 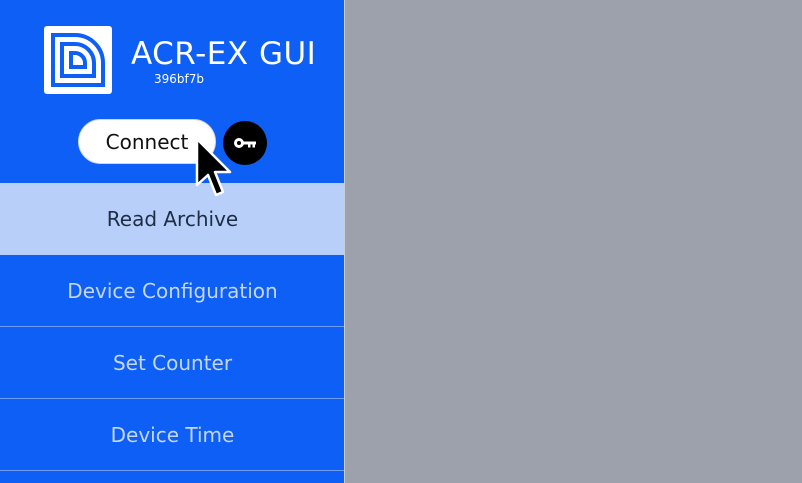 What do you see at coordinates (172, 219) in the screenshot?
I see `nav-item-read-archive: Read Archive` at bounding box center [172, 219].